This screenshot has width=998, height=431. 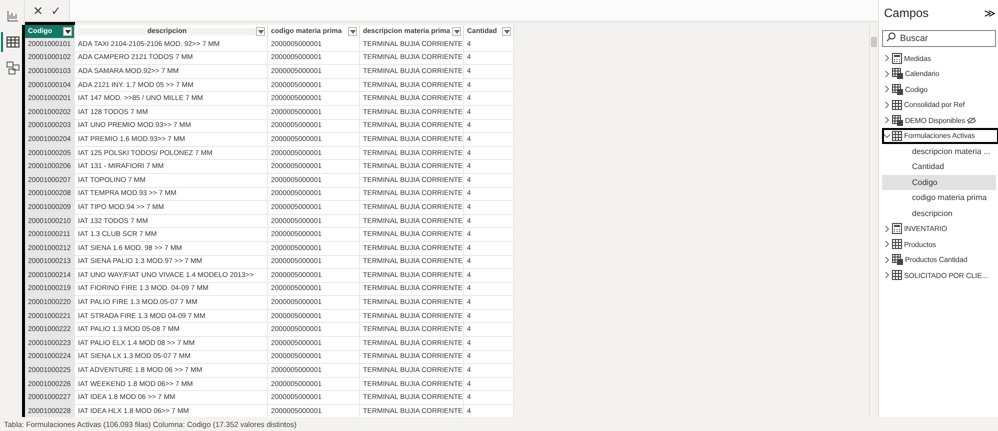 I want to click on search-field: Buscar, so click(x=939, y=38).